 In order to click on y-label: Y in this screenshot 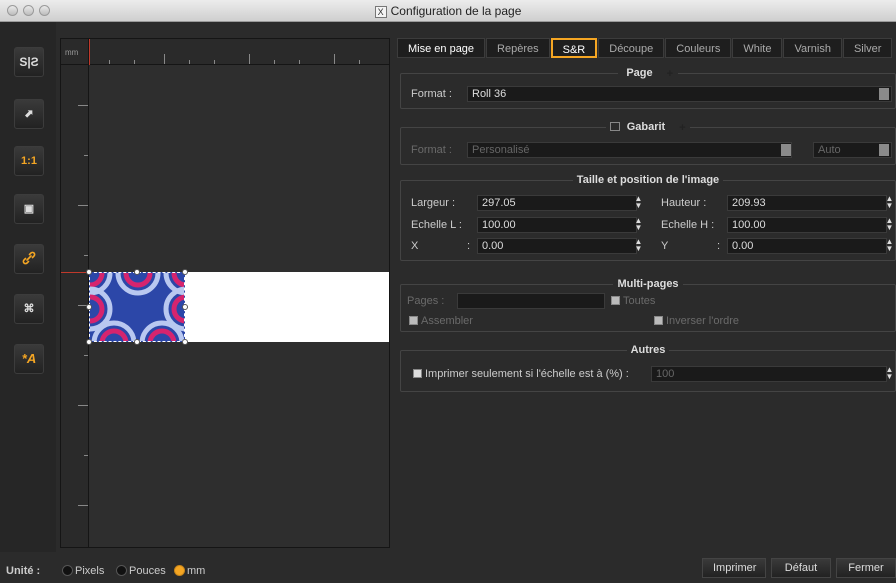, I will do `click(665, 246)`.